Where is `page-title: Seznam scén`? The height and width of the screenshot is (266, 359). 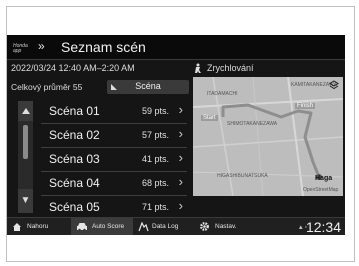 page-title: Seznam scén is located at coordinates (103, 47).